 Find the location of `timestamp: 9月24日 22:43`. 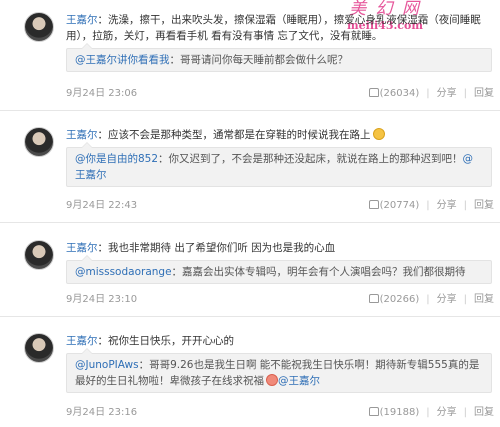

timestamp: 9月24日 22:43 is located at coordinates (102, 205).